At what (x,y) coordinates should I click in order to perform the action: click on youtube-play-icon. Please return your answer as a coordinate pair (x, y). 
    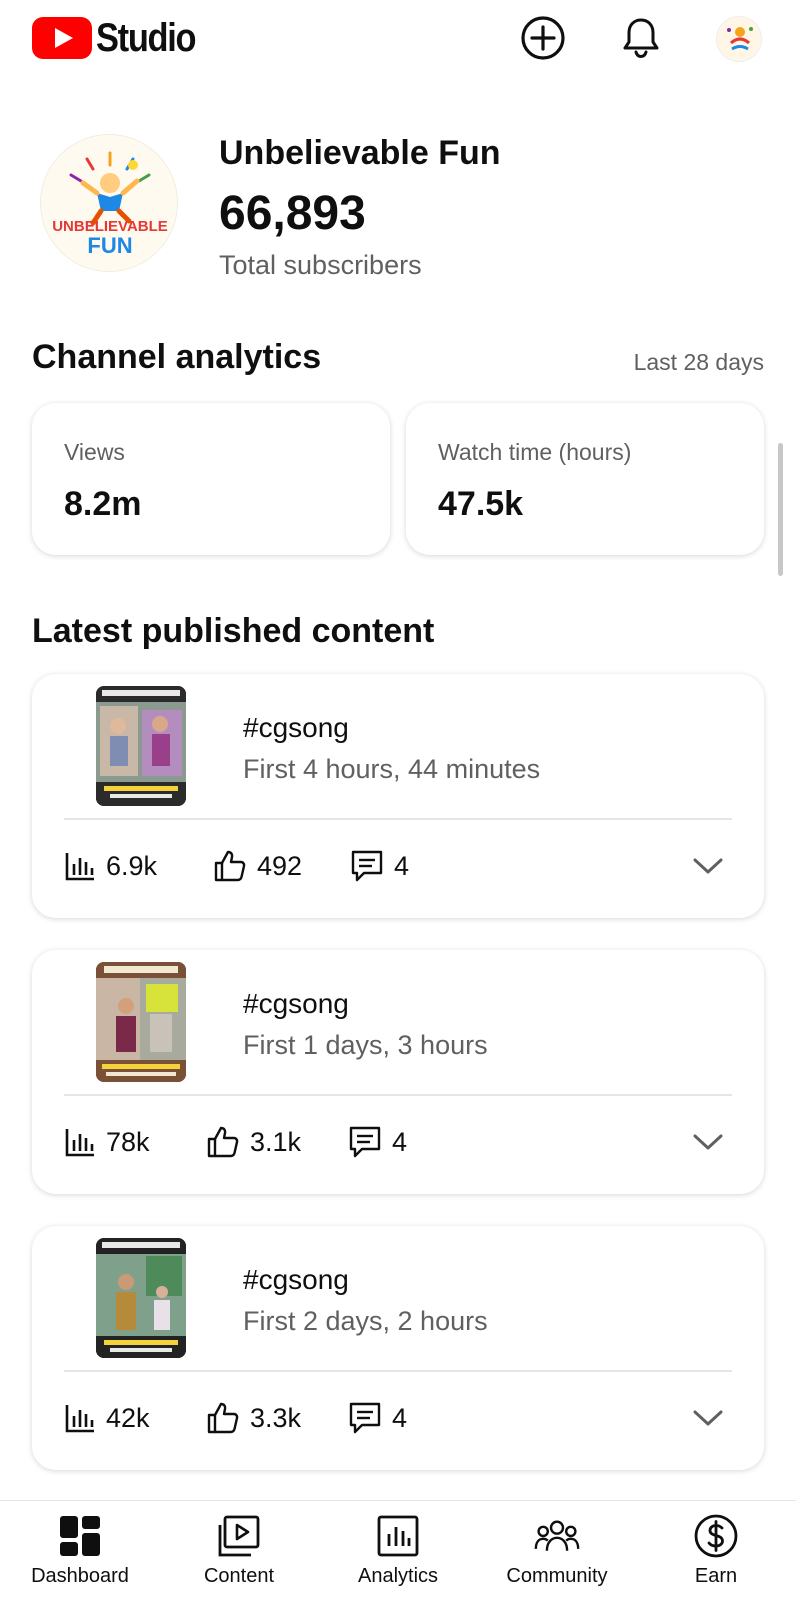
    Looking at the image, I should click on (62, 38).